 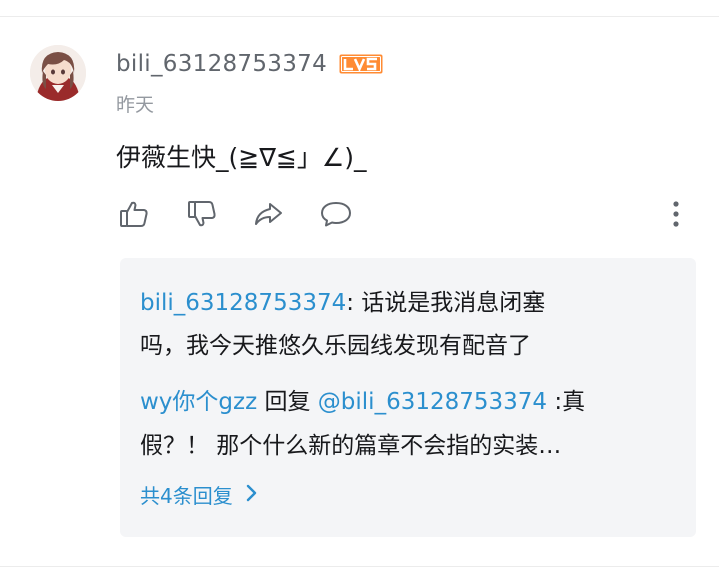 I want to click on chevron-right-icon, so click(x=245, y=495).